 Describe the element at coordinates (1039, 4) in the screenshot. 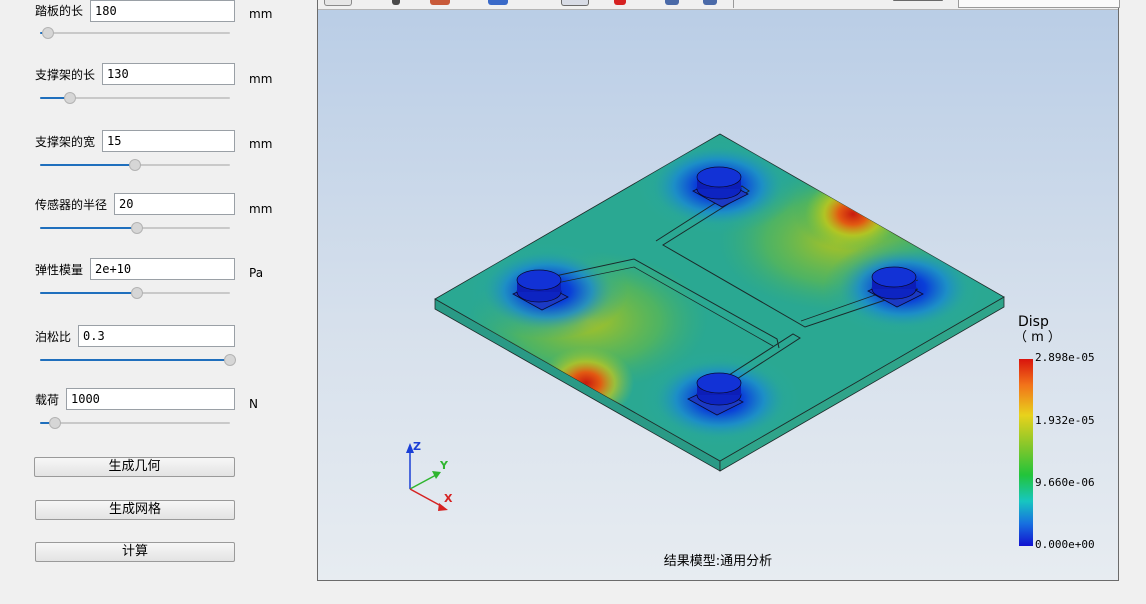

I see `toolbar-field` at that location.